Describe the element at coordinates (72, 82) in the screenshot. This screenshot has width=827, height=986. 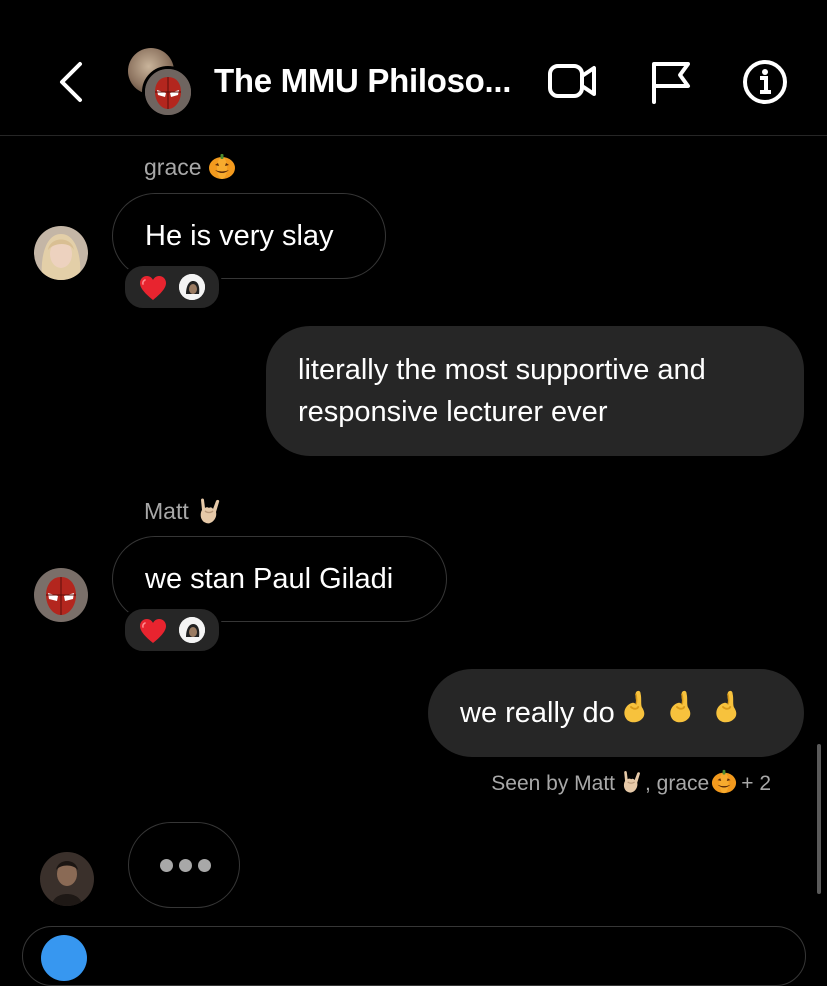
I see `back-chevron-icon` at that location.